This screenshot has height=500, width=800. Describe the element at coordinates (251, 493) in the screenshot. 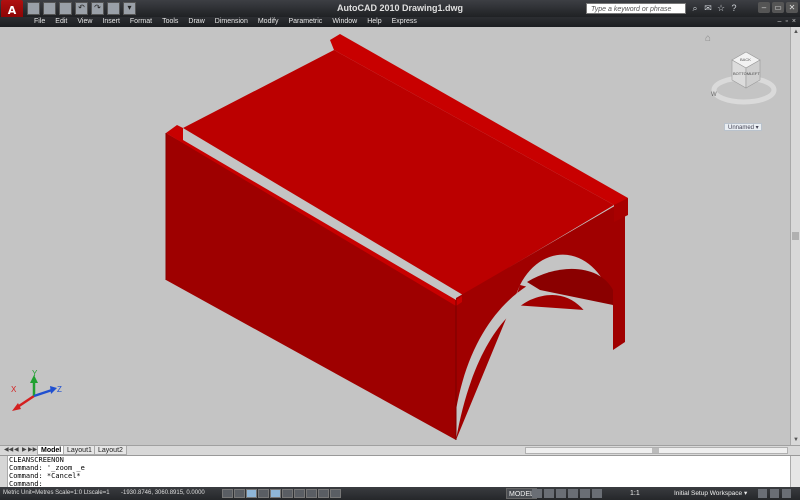

I see `ortho-toggle-icon` at that location.